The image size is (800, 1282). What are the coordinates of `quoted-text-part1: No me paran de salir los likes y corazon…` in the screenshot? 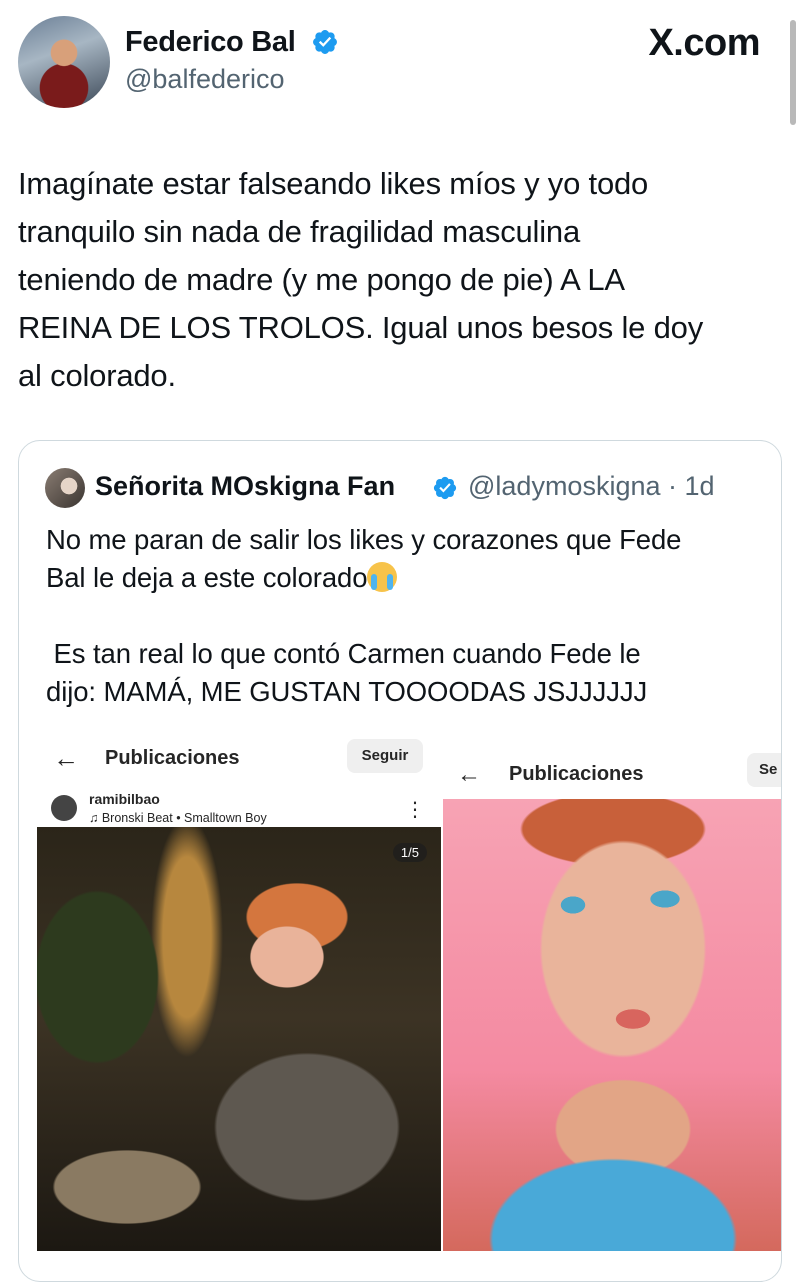 It's located at (364, 558).